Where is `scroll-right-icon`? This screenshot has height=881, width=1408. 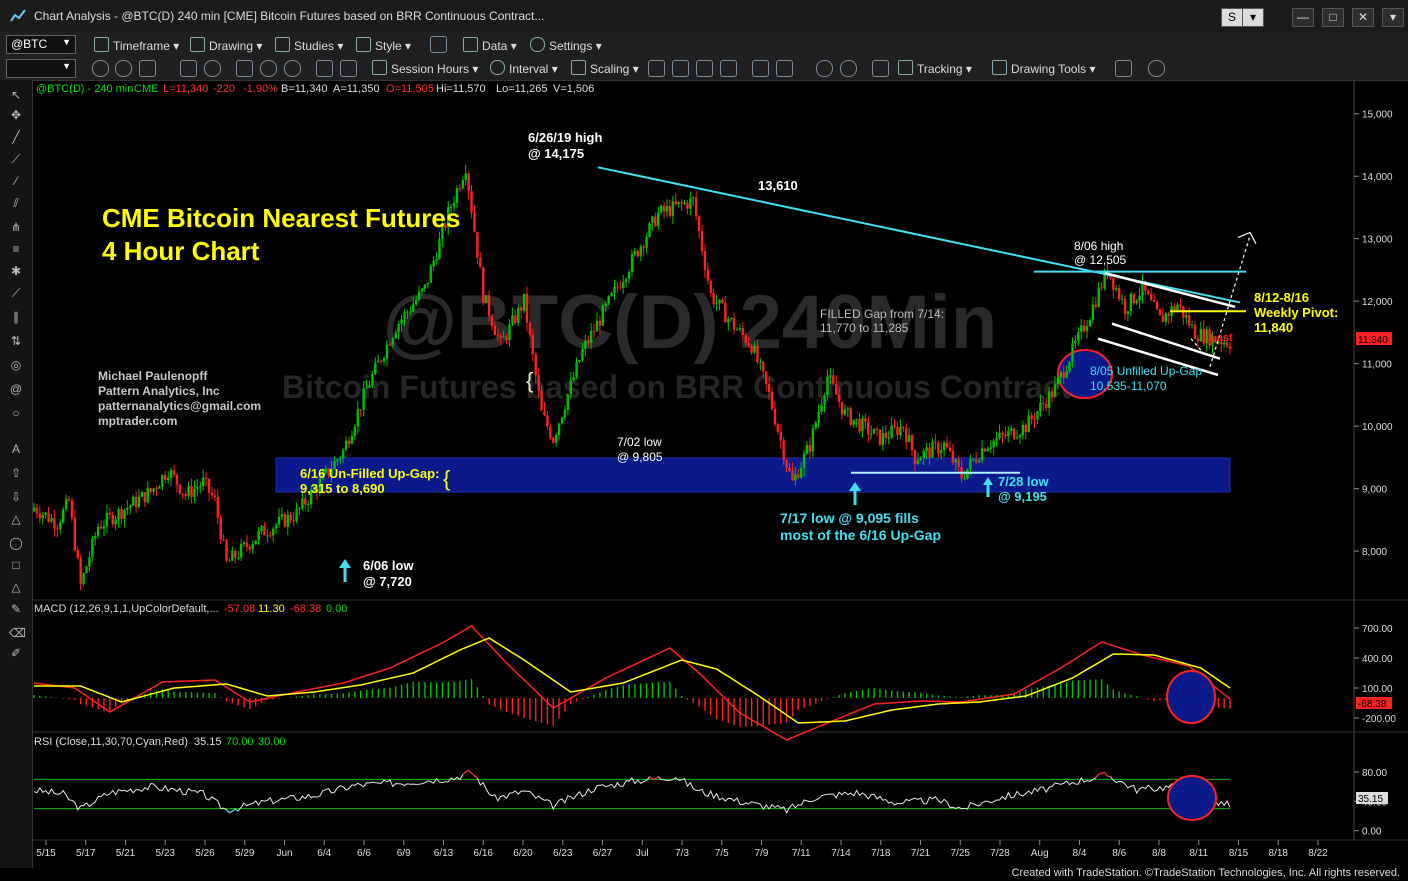 scroll-right-icon is located at coordinates (784, 68).